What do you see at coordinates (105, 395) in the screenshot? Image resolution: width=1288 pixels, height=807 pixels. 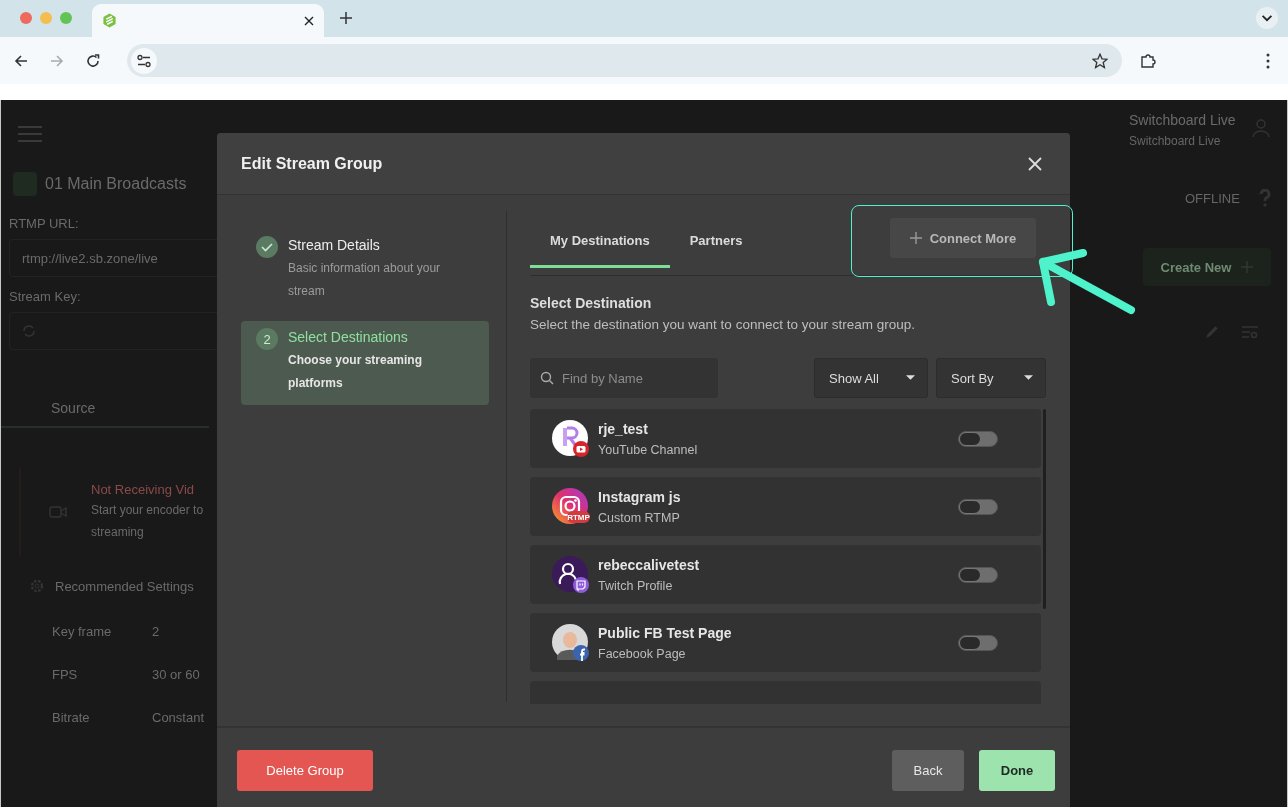 I see `source-tab: Source` at bounding box center [105, 395].